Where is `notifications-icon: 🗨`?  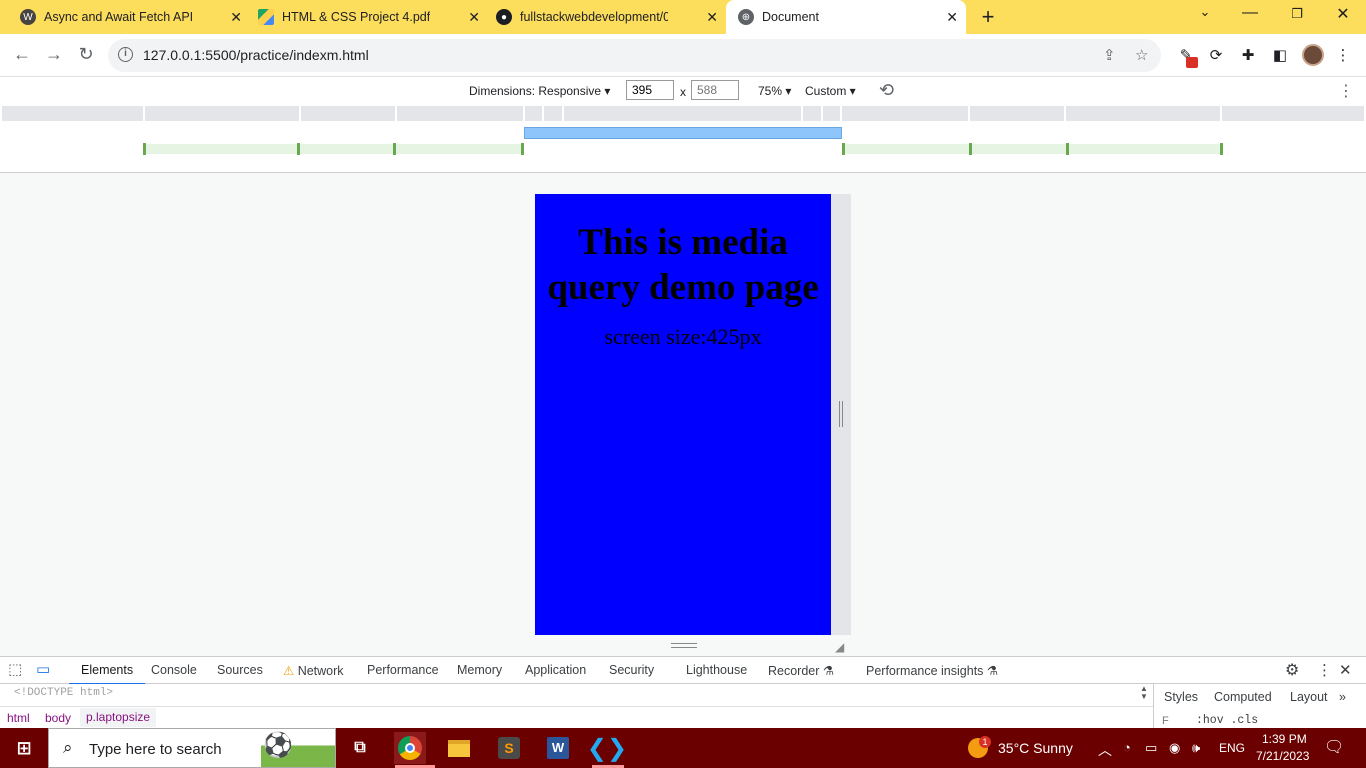
notifications-icon: 🗨 is located at coordinates (1334, 747).